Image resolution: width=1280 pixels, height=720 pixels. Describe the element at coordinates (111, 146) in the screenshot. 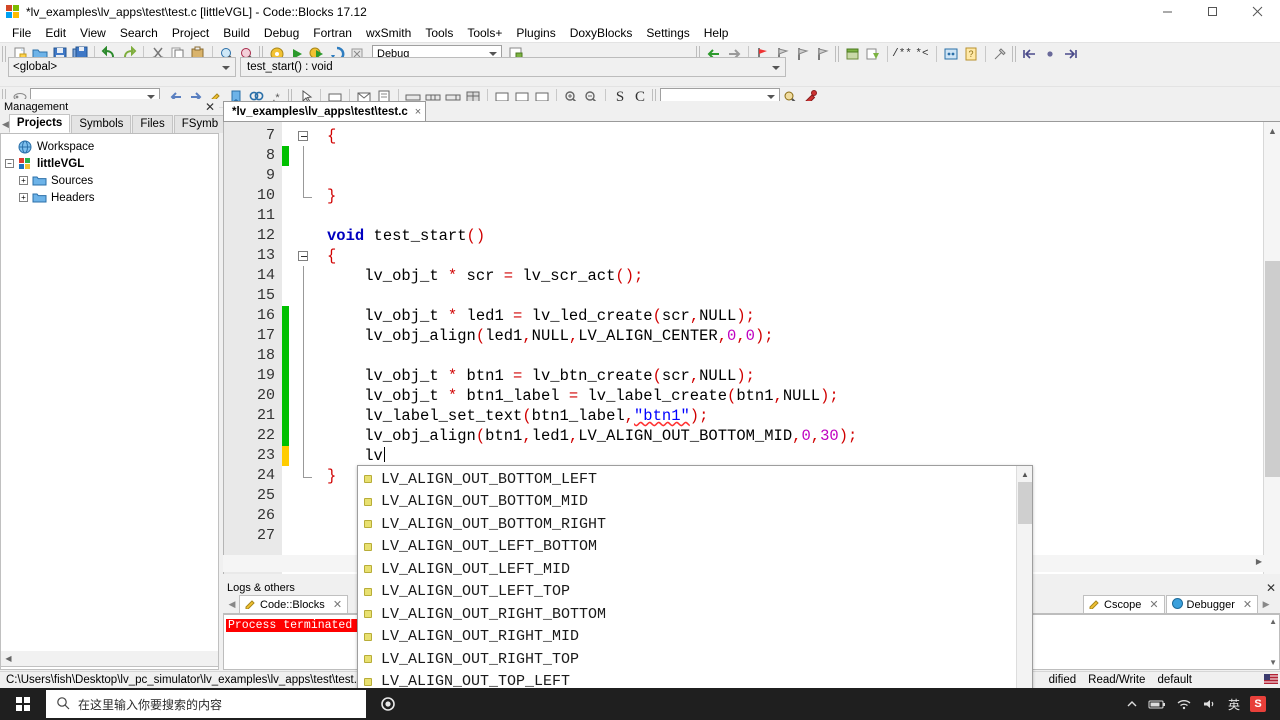

I see `tree-item-workspace: Workspace` at that location.